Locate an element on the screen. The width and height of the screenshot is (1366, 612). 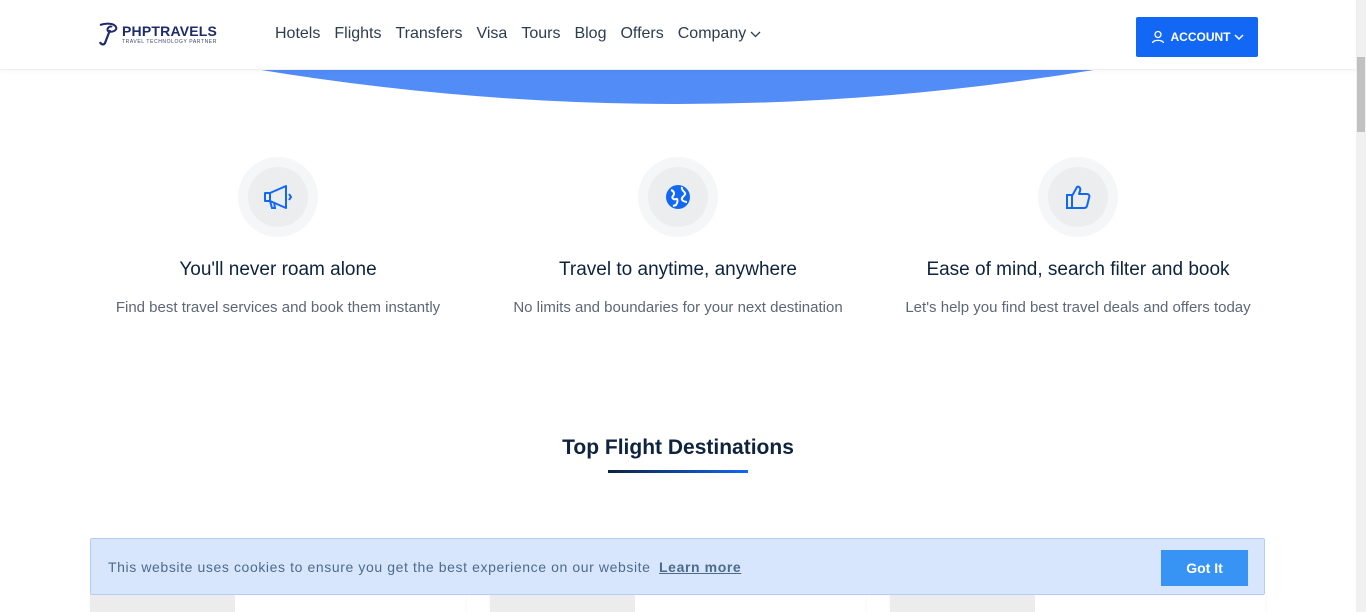
user-icon is located at coordinates (1157, 37).